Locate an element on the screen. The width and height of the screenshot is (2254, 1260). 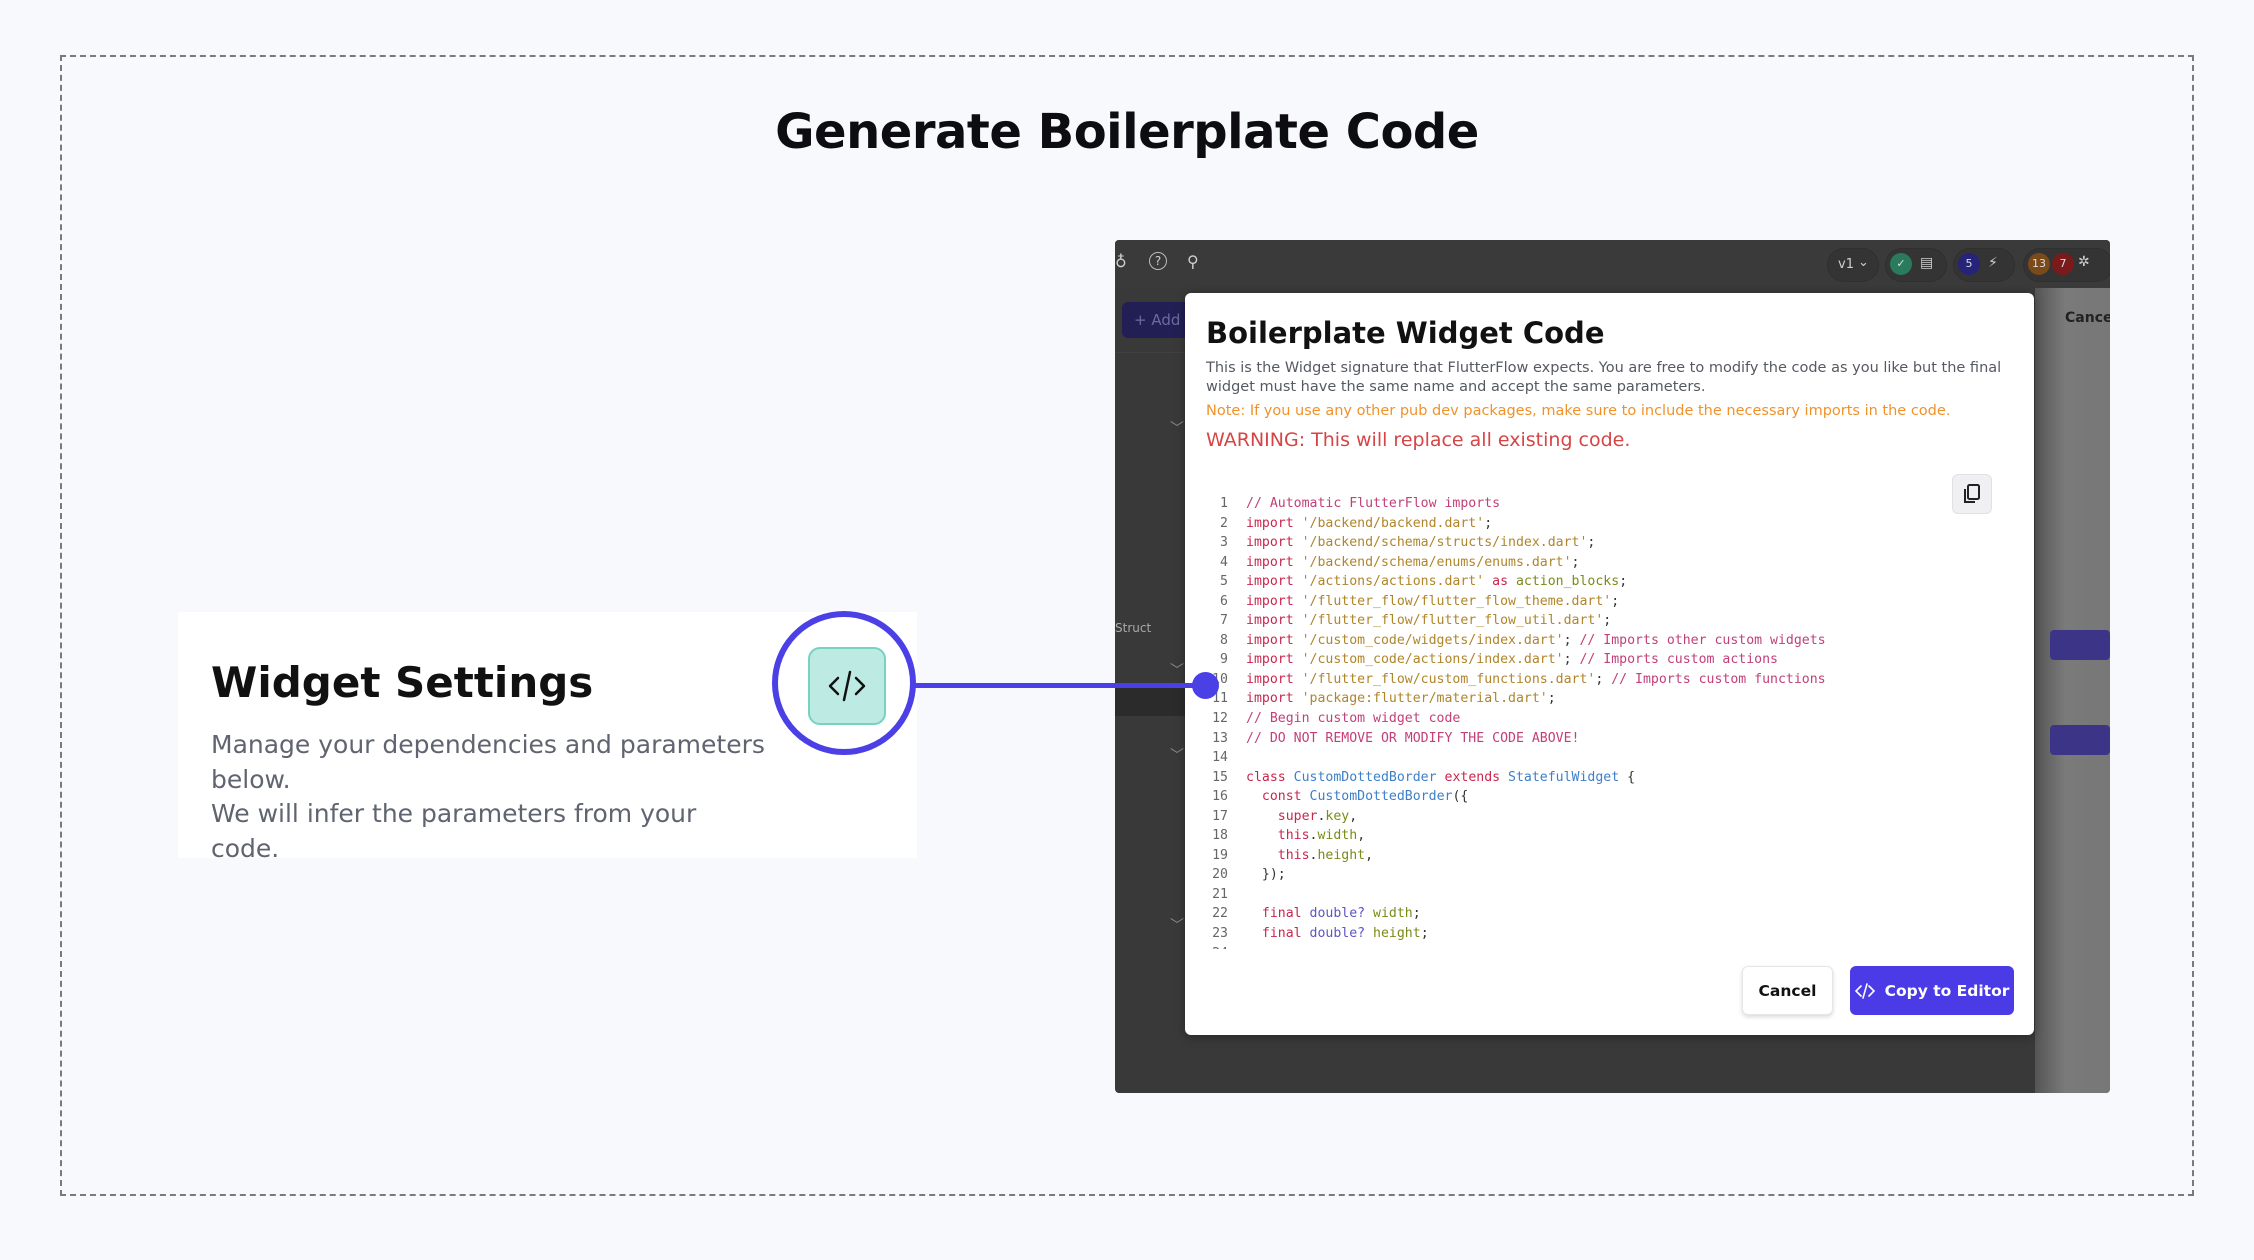
line-number: 14 is located at coordinates (1220, 758).